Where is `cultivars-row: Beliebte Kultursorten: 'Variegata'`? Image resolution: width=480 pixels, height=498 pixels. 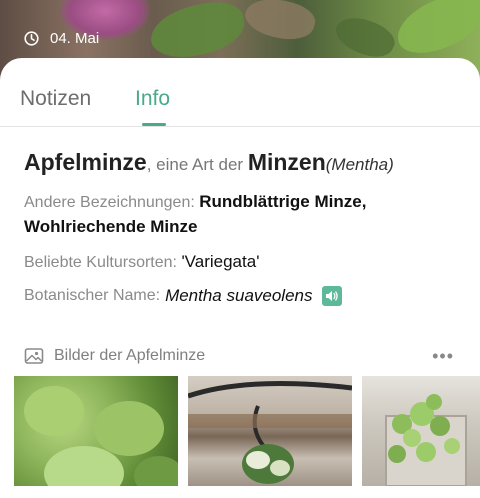 cultivars-row: Beliebte Kultursorten: 'Variegata' is located at coordinates (141, 262).